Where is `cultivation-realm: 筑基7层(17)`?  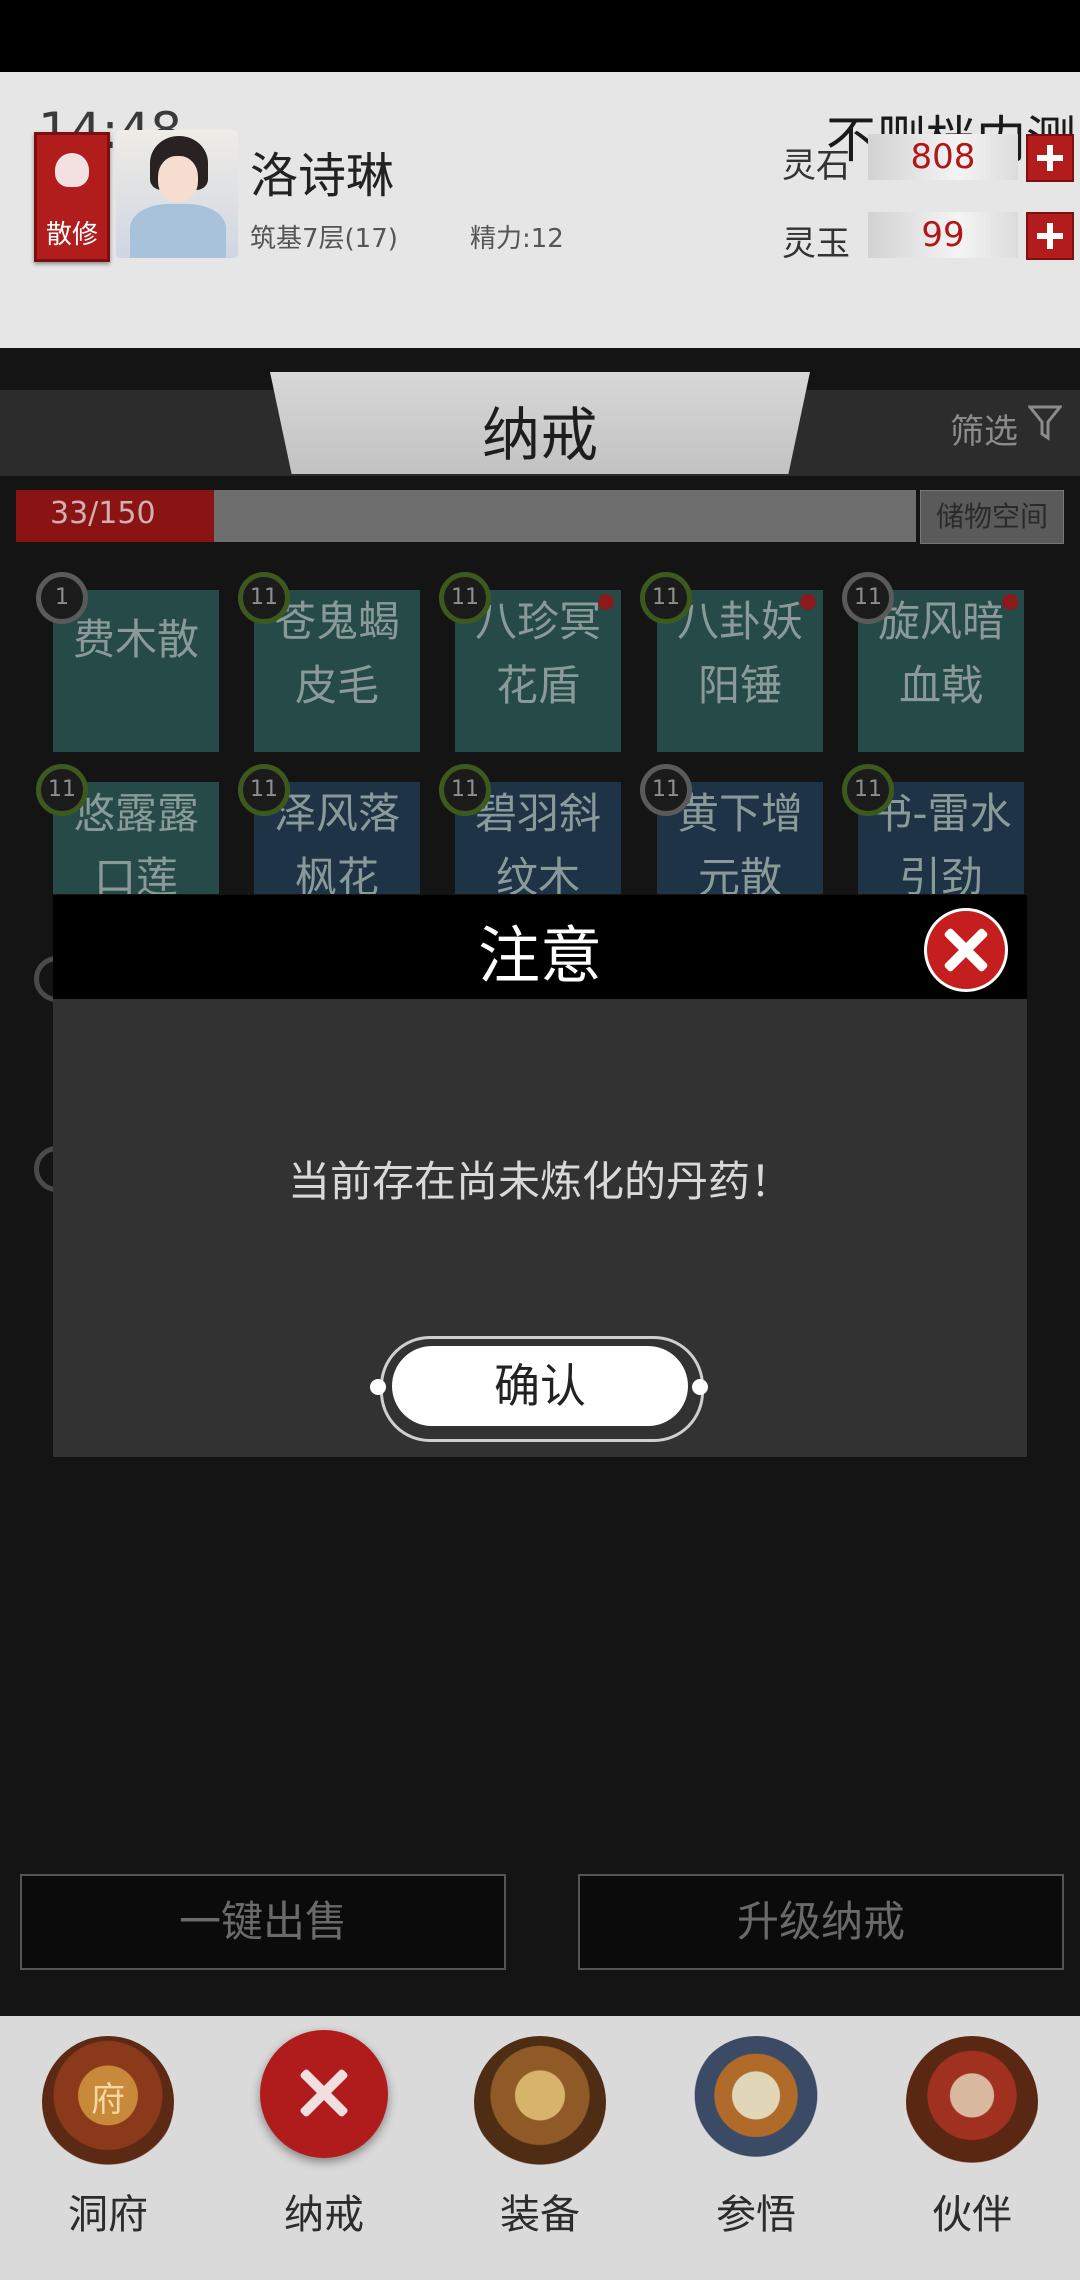 cultivation-realm: 筑基7层(17) is located at coordinates (324, 239).